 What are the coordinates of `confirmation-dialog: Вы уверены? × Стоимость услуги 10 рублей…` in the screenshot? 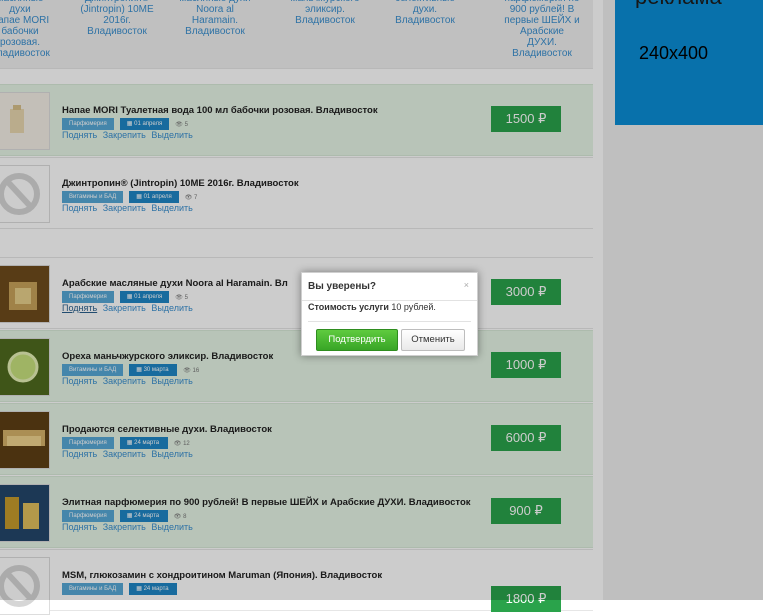 It's located at (389, 314).